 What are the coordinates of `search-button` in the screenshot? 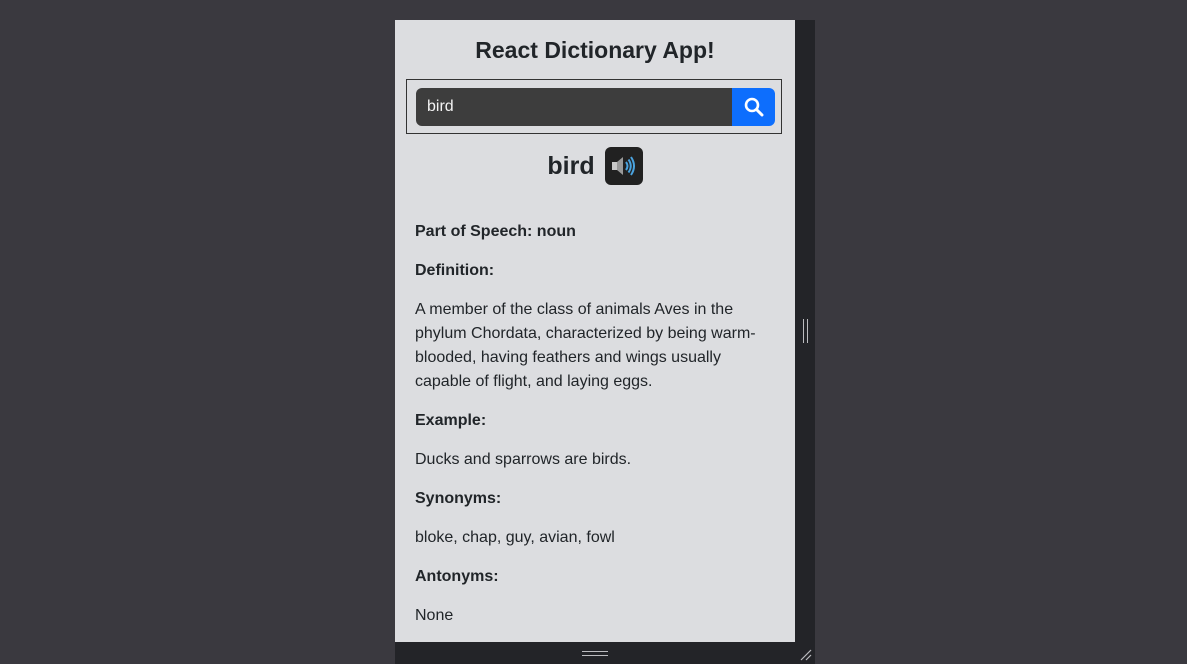 It's located at (753, 107).